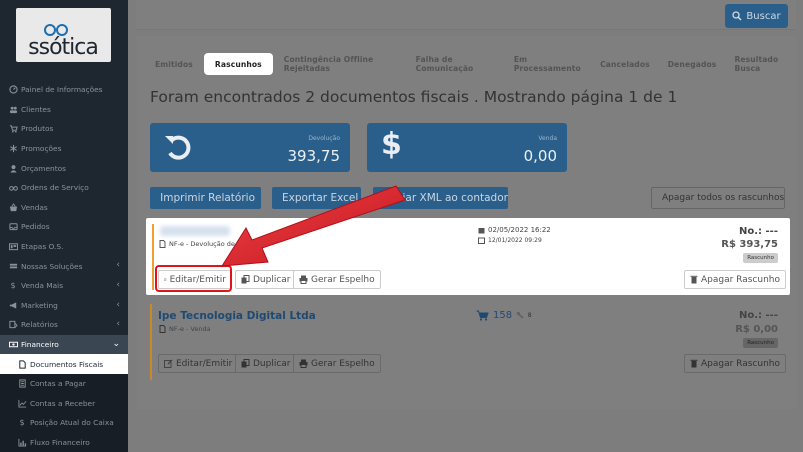 This screenshot has width=803, height=452. I want to click on sidebar-subitem-contas-receber: Contas a Receber, so click(64, 404).